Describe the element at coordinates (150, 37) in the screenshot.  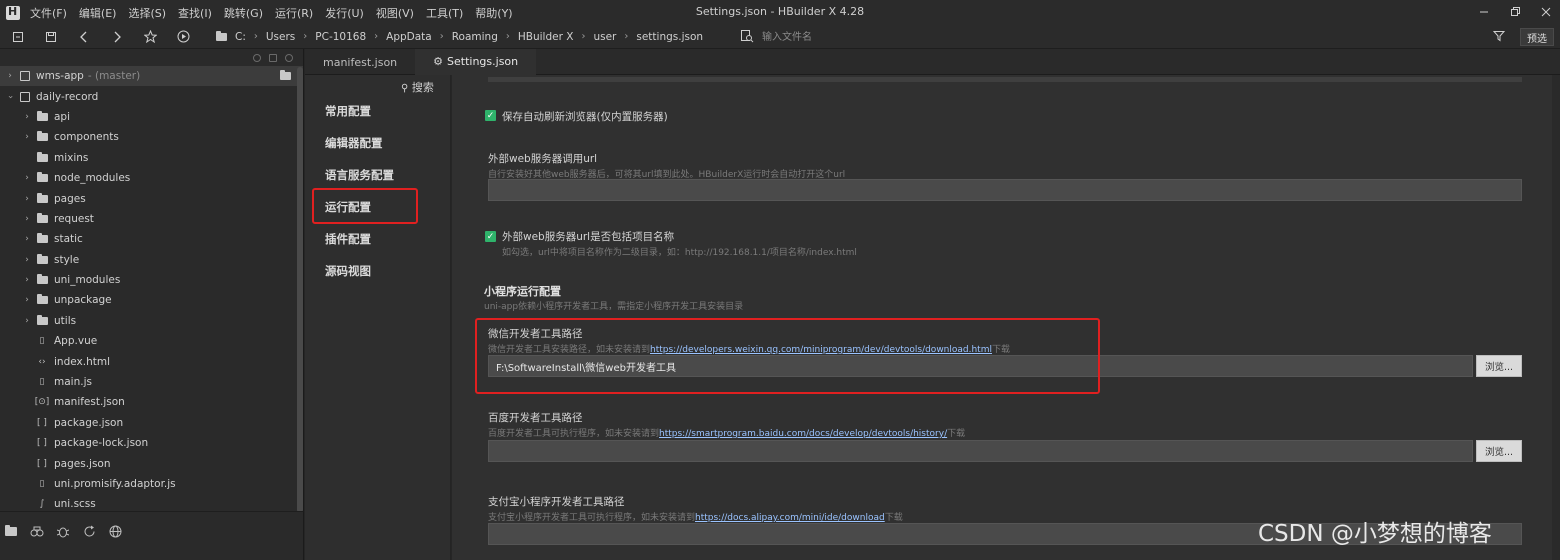
I see `star-icon` at that location.